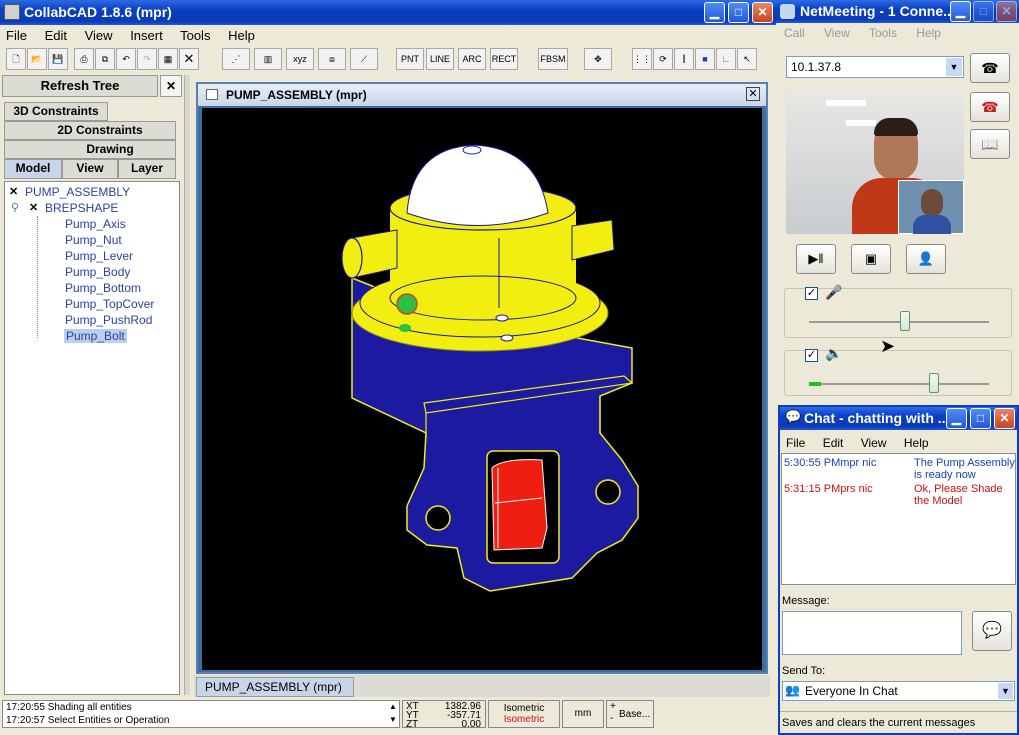  Describe the element at coordinates (108, 320) in the screenshot. I see `tree-item: Pump_PushRod` at that location.